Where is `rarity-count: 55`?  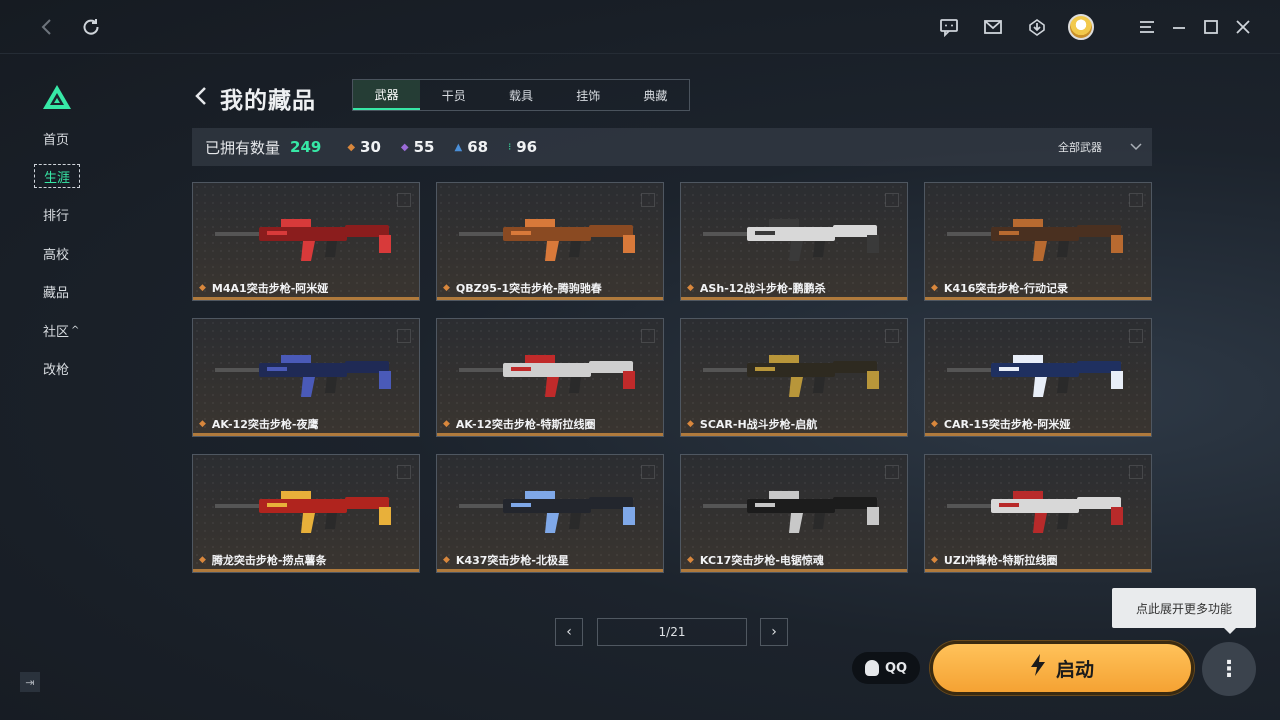 rarity-count: 55 is located at coordinates (424, 147).